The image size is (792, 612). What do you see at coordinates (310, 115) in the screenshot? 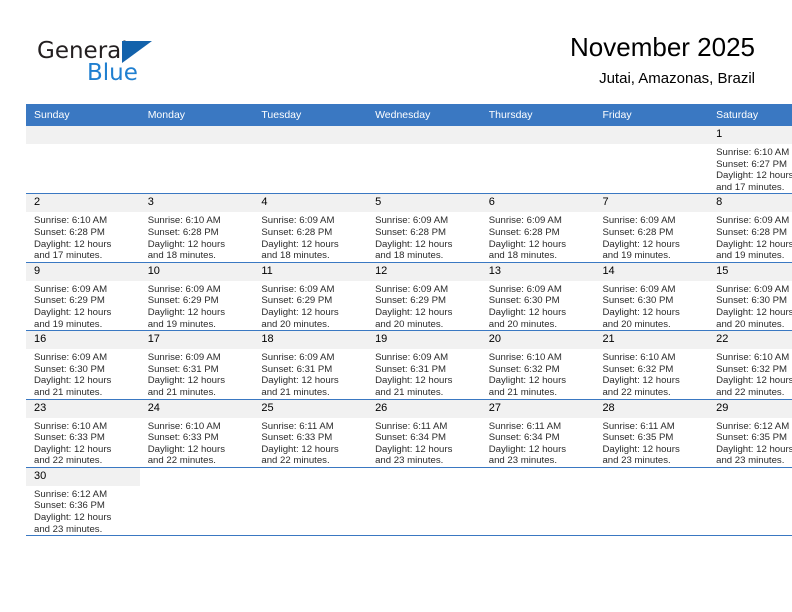
I see `weekday-header-tuesday: Tuesday` at bounding box center [310, 115].